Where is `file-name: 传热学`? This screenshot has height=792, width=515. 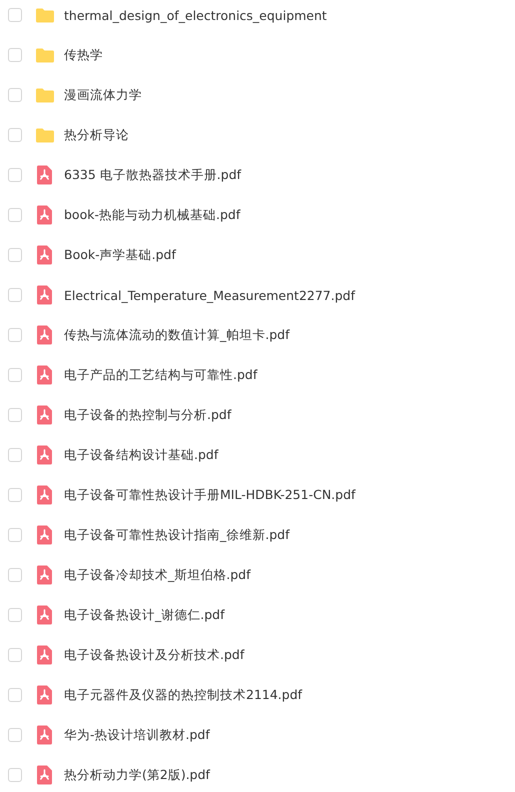 file-name: 传热学 is located at coordinates (83, 55).